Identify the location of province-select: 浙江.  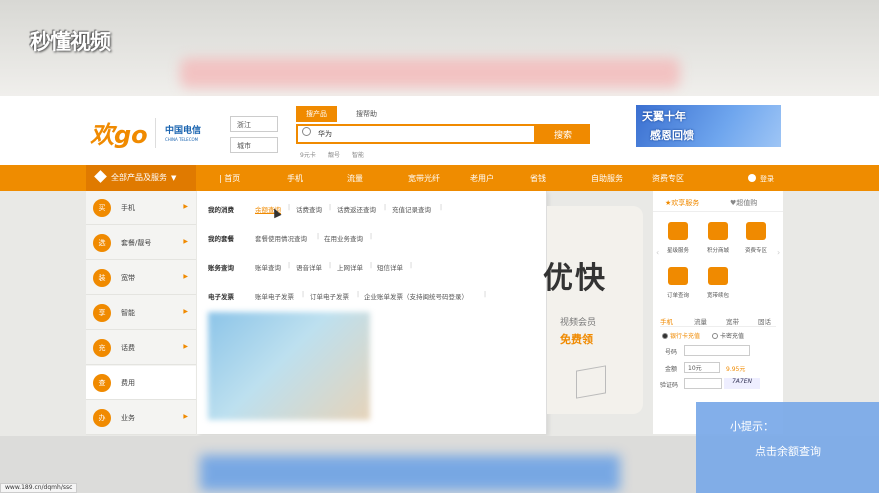
(254, 124).